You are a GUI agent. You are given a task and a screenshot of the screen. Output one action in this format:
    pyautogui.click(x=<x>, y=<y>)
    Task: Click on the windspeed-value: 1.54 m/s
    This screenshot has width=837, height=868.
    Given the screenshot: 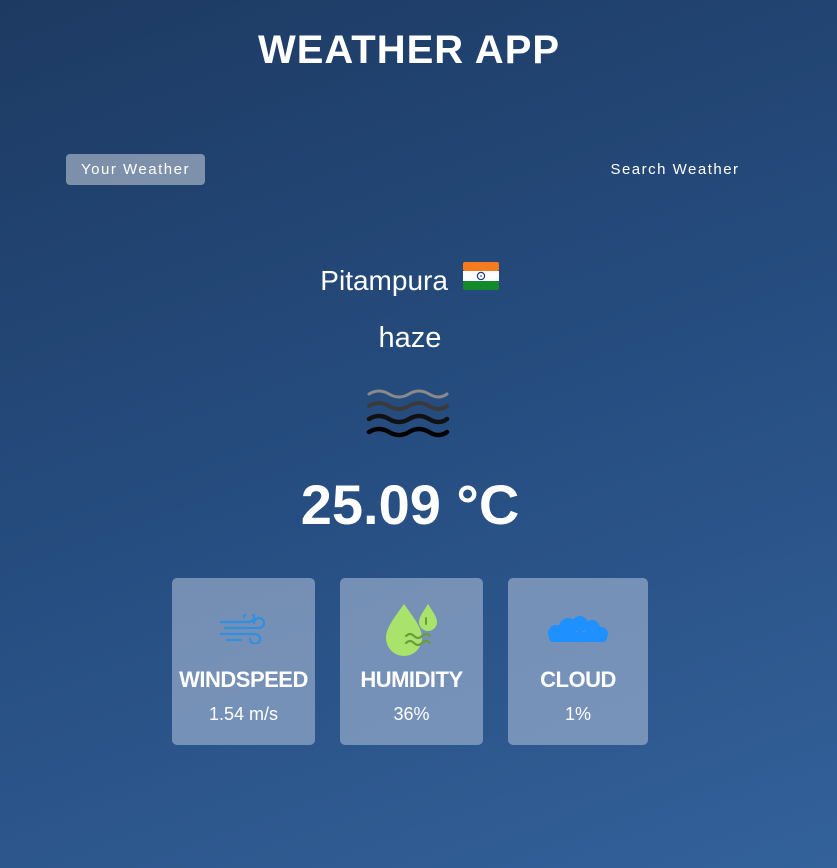 What is the action you would take?
    pyautogui.click(x=243, y=714)
    